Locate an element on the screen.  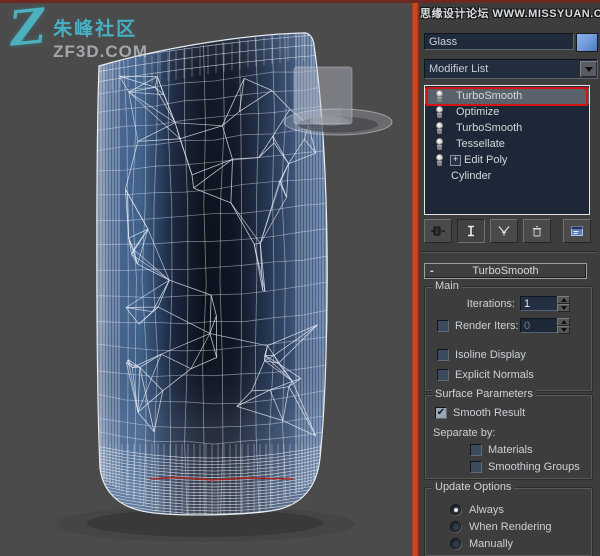
render-iters-checkbox is located at coordinates (443, 326).